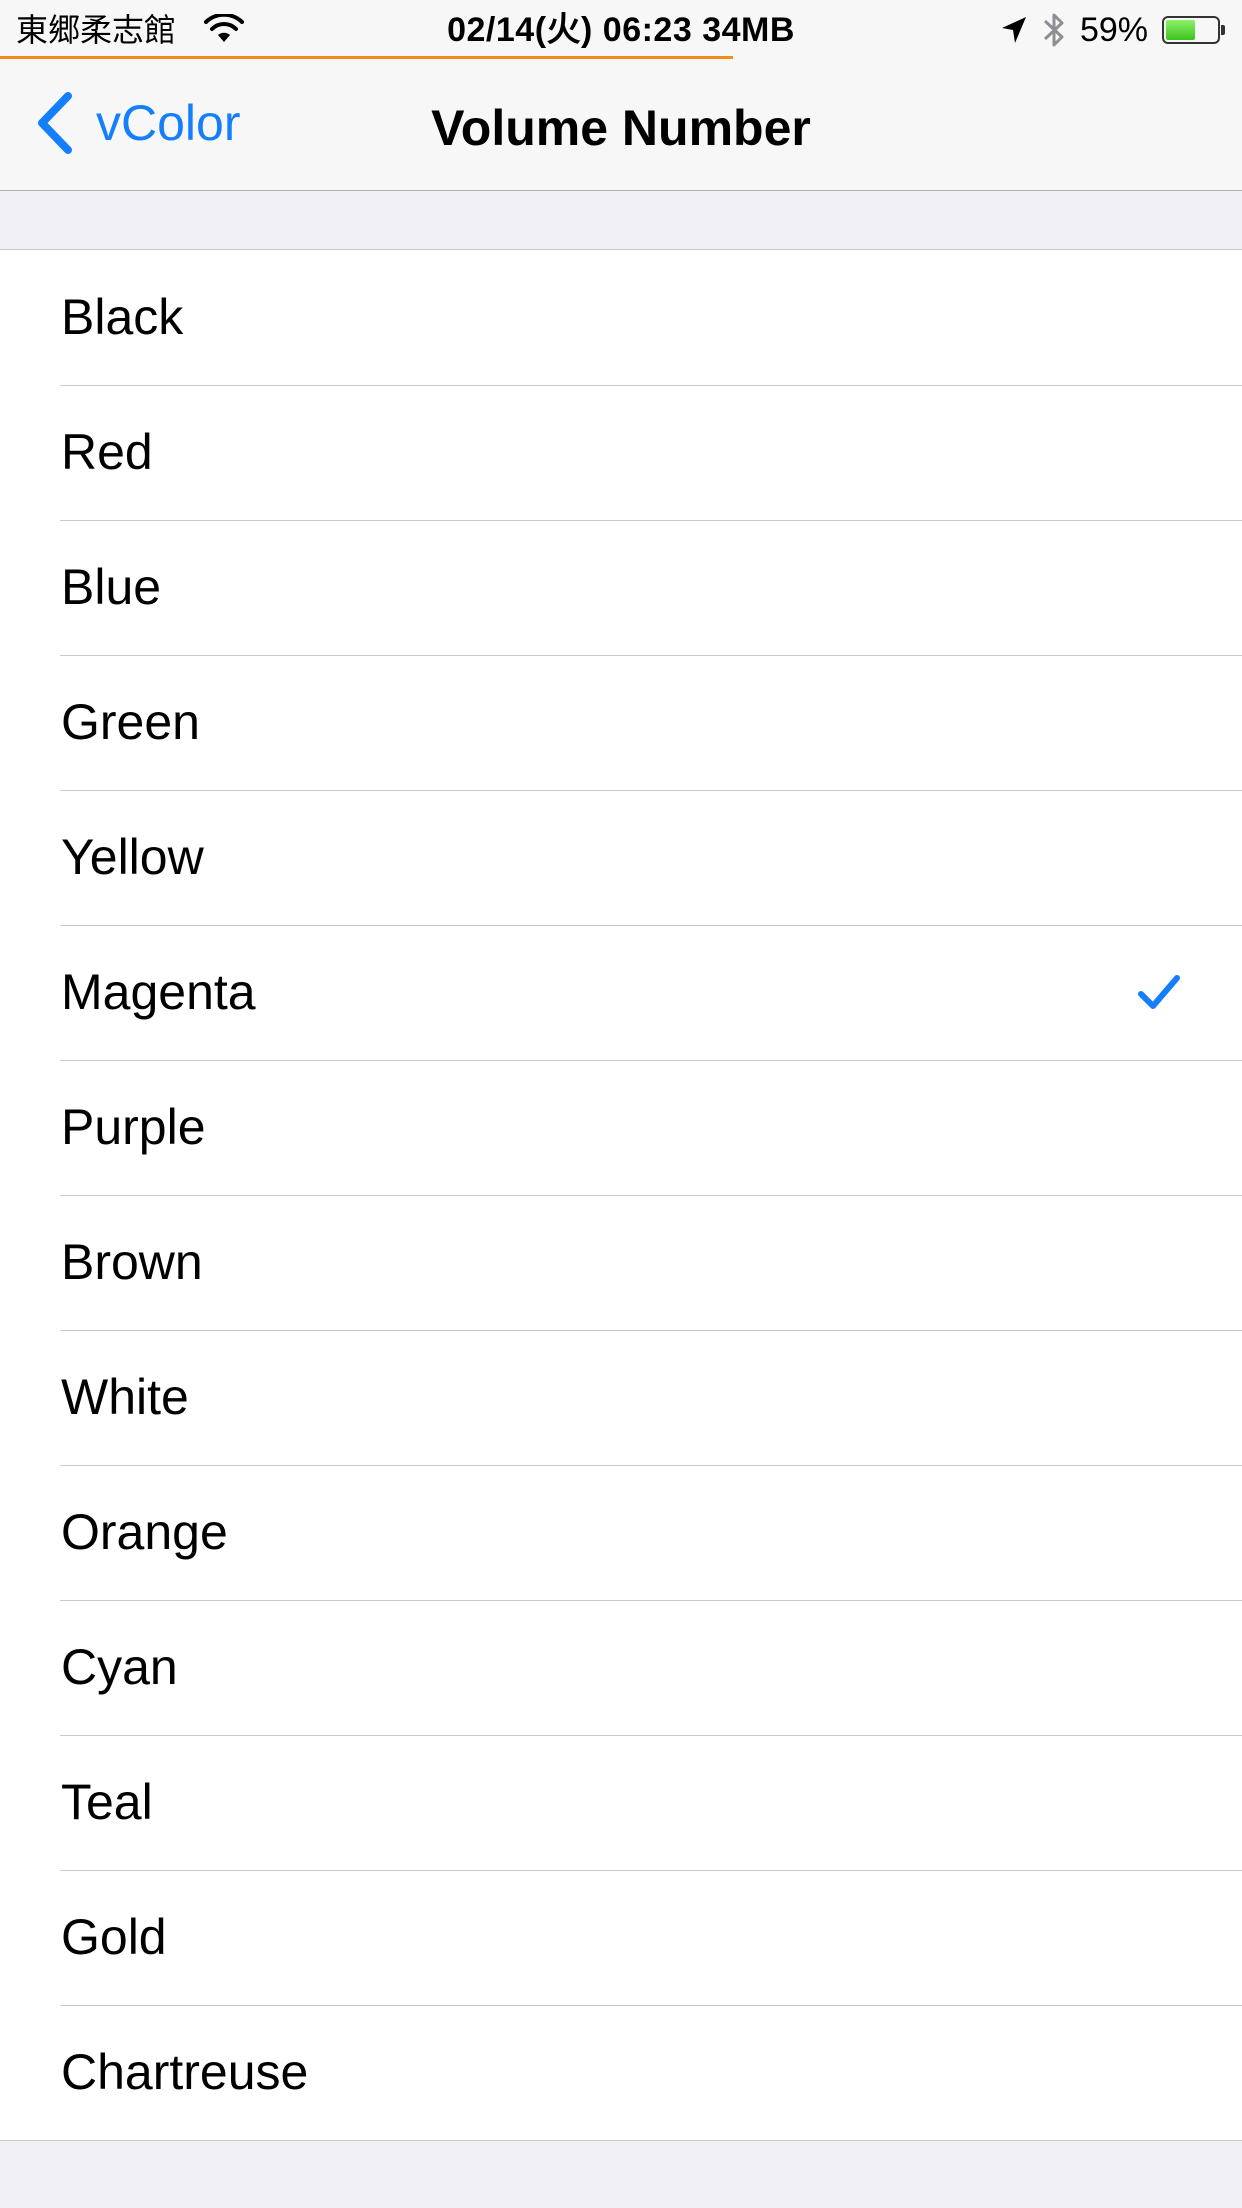 This screenshot has height=2208, width=1242. Describe the element at coordinates (621, 452) in the screenshot. I see `list-item-red: Red` at that location.